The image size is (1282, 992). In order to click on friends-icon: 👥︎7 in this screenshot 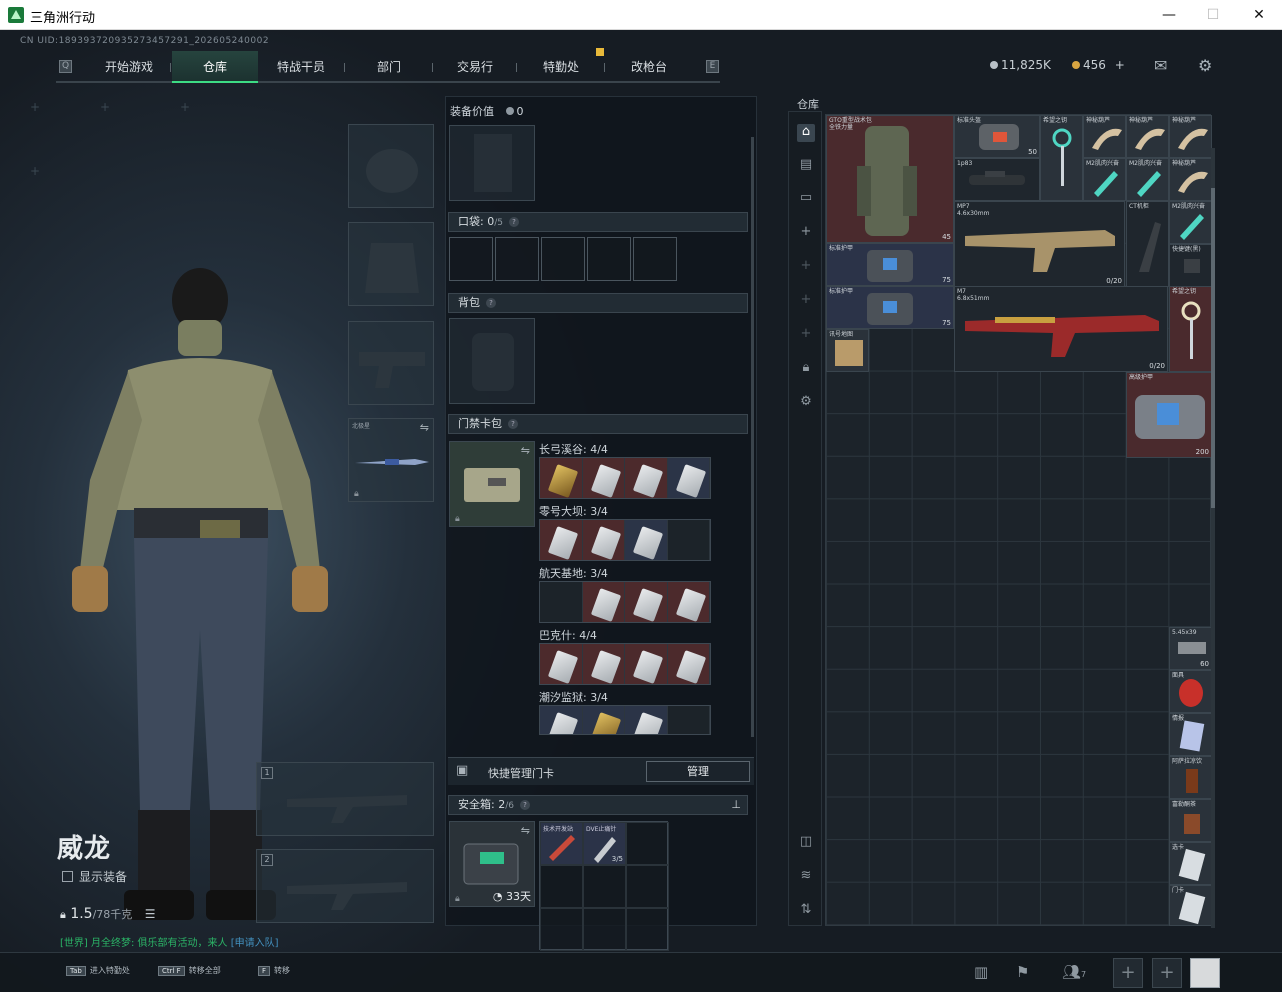, I will do `click(1074, 972)`.